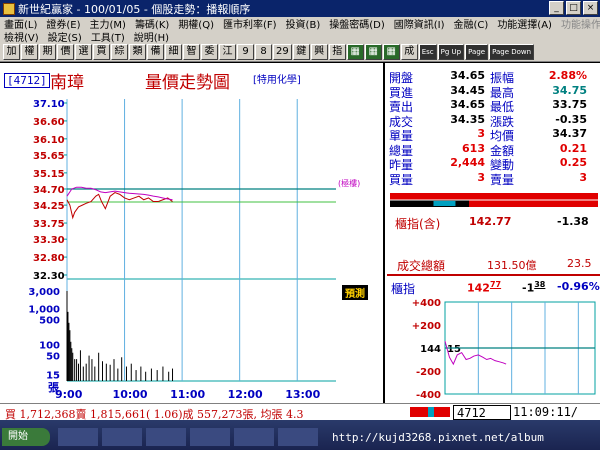 The height and width of the screenshot is (450, 600). I want to click on menu-tools: 工具(T), so click(108, 36).